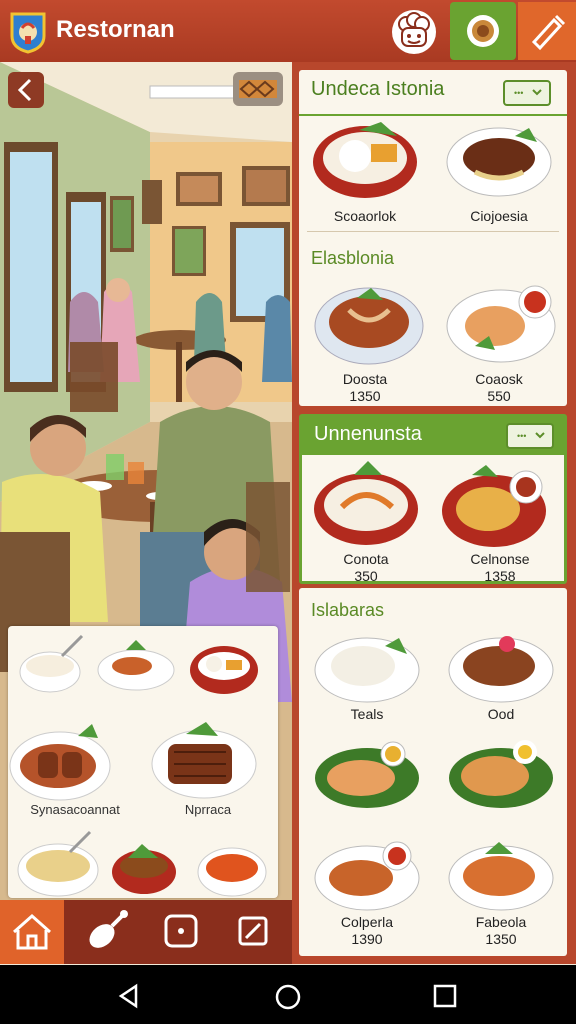 The height and width of the screenshot is (1024, 576). I want to click on quick-menu-card: Synasacoannat Nprraca, so click(143, 762).